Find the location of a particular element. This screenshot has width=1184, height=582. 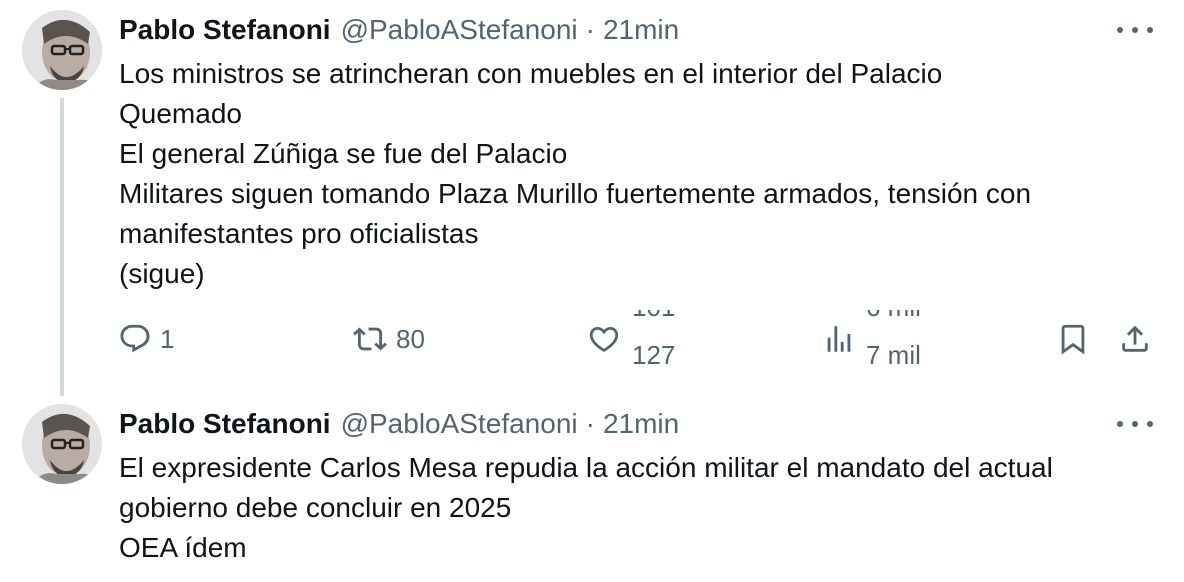

like-count-previous: 101 is located at coordinates (653, 316).